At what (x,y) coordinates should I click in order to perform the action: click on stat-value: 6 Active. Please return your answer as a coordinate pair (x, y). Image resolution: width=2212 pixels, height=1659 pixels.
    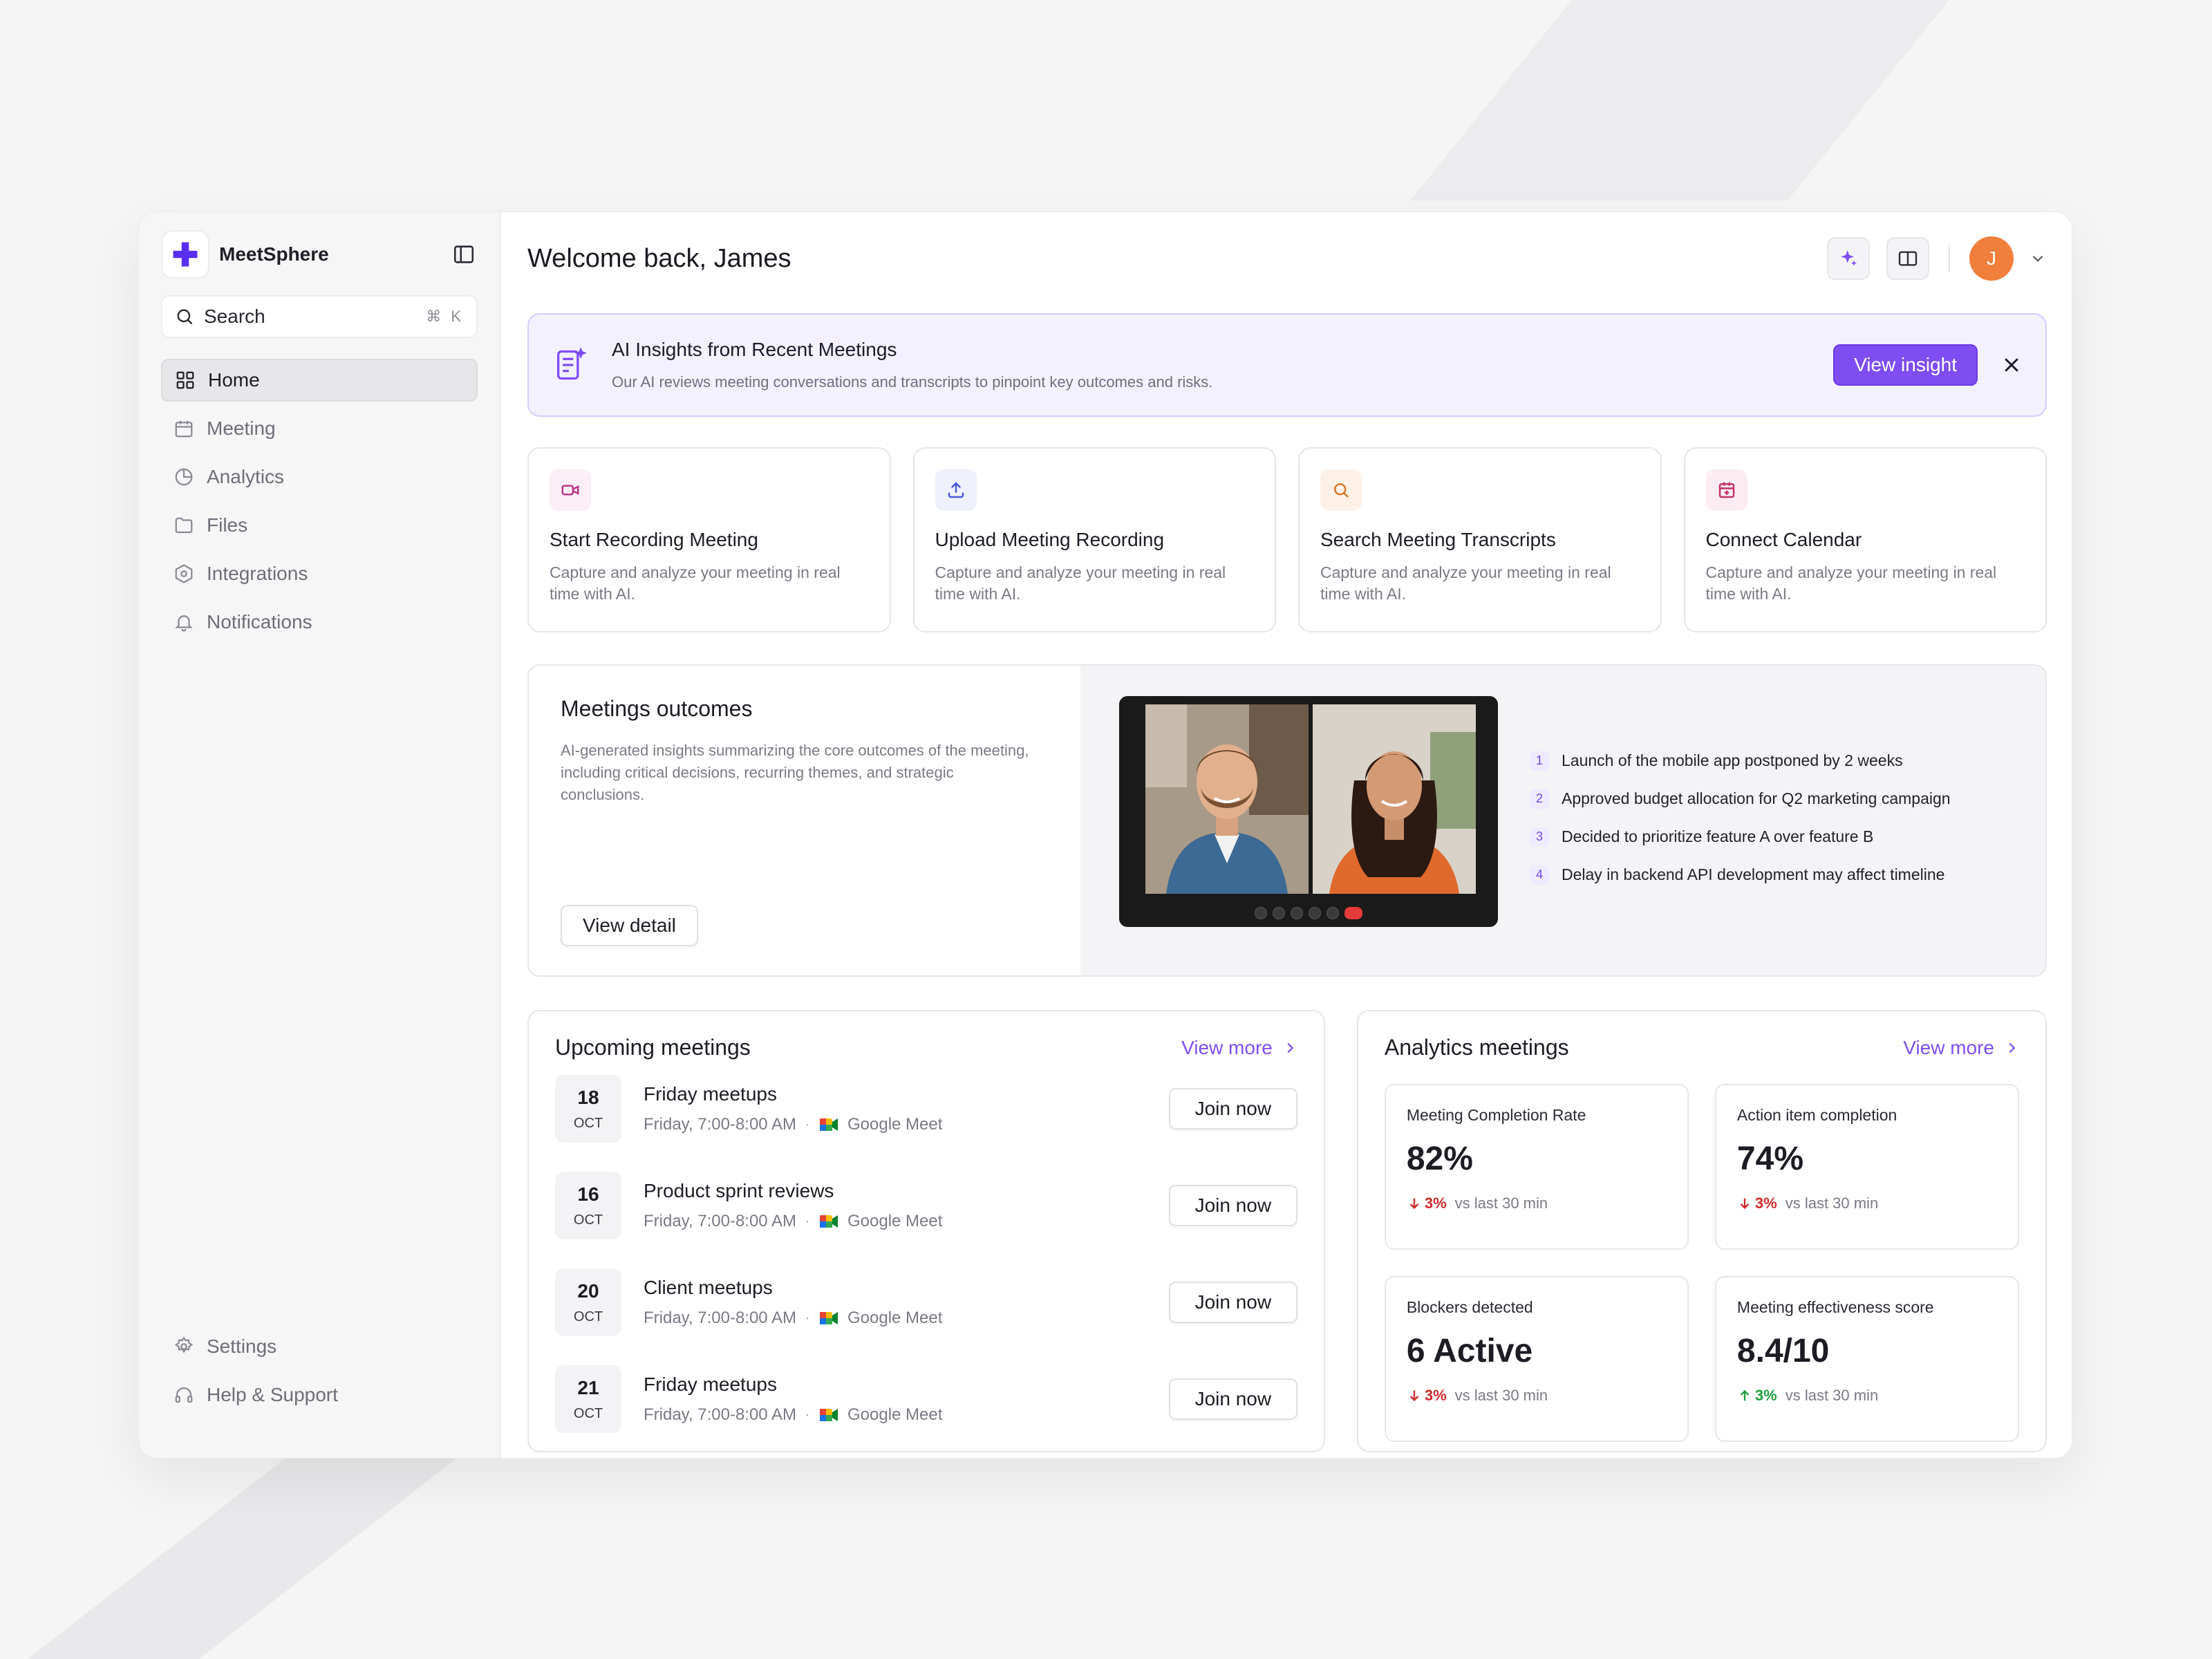
    Looking at the image, I should click on (1469, 1351).